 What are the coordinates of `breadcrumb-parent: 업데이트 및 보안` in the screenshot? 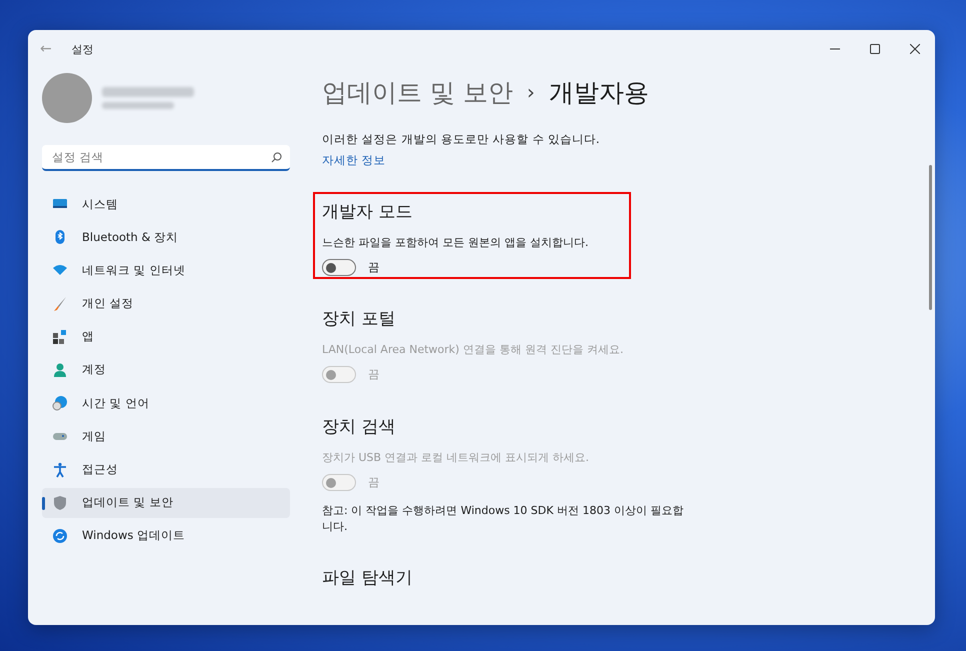 It's located at (417, 92).